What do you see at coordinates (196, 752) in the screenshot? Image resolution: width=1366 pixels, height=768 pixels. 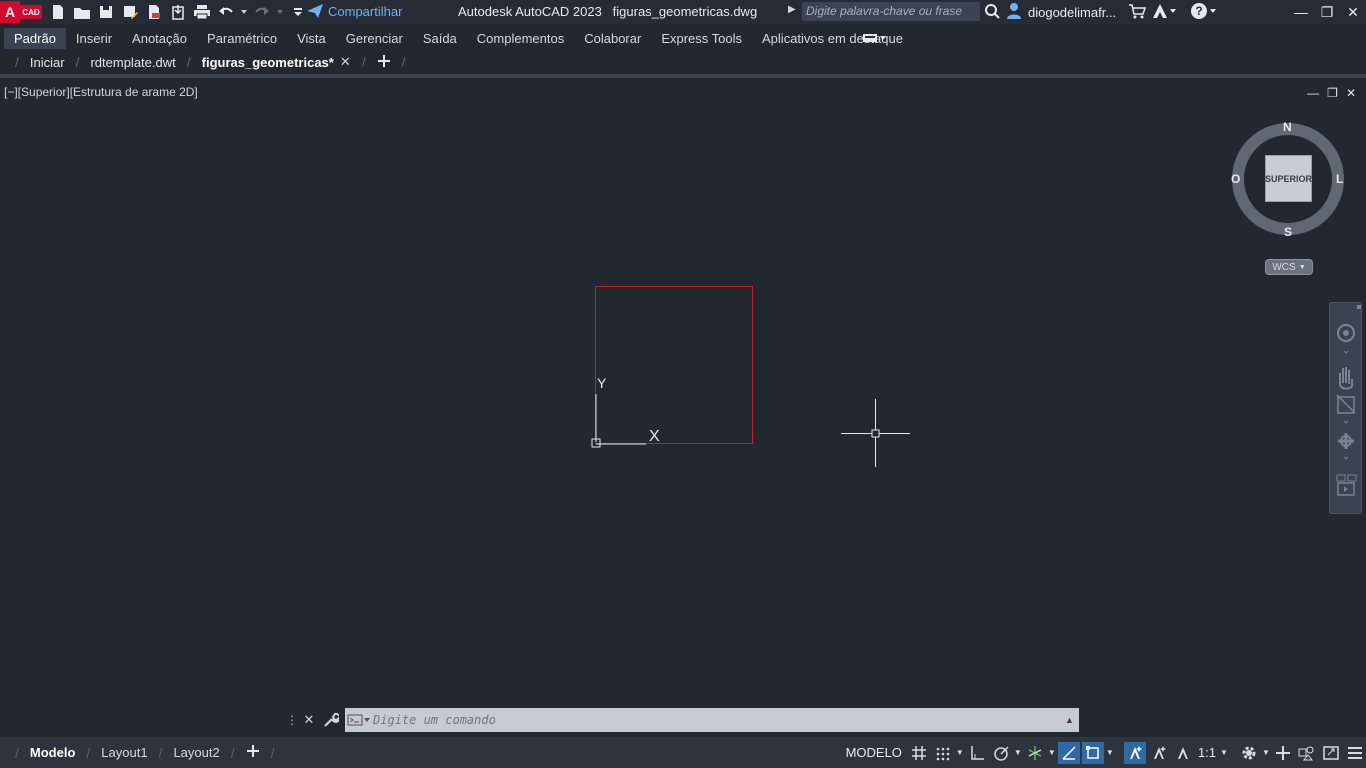 I see `layout-tab-layout2: Layout2` at bounding box center [196, 752].